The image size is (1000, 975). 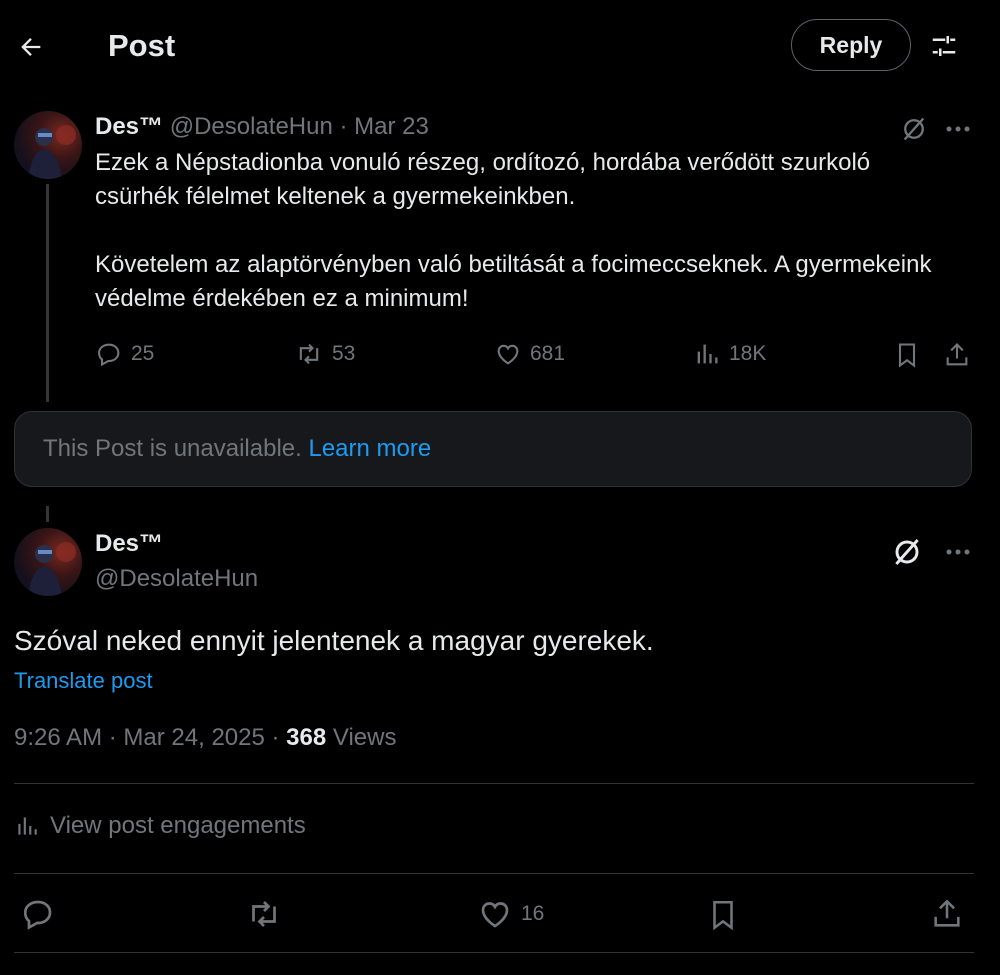 I want to click on learn-more-link: Learn more, so click(x=369, y=449).